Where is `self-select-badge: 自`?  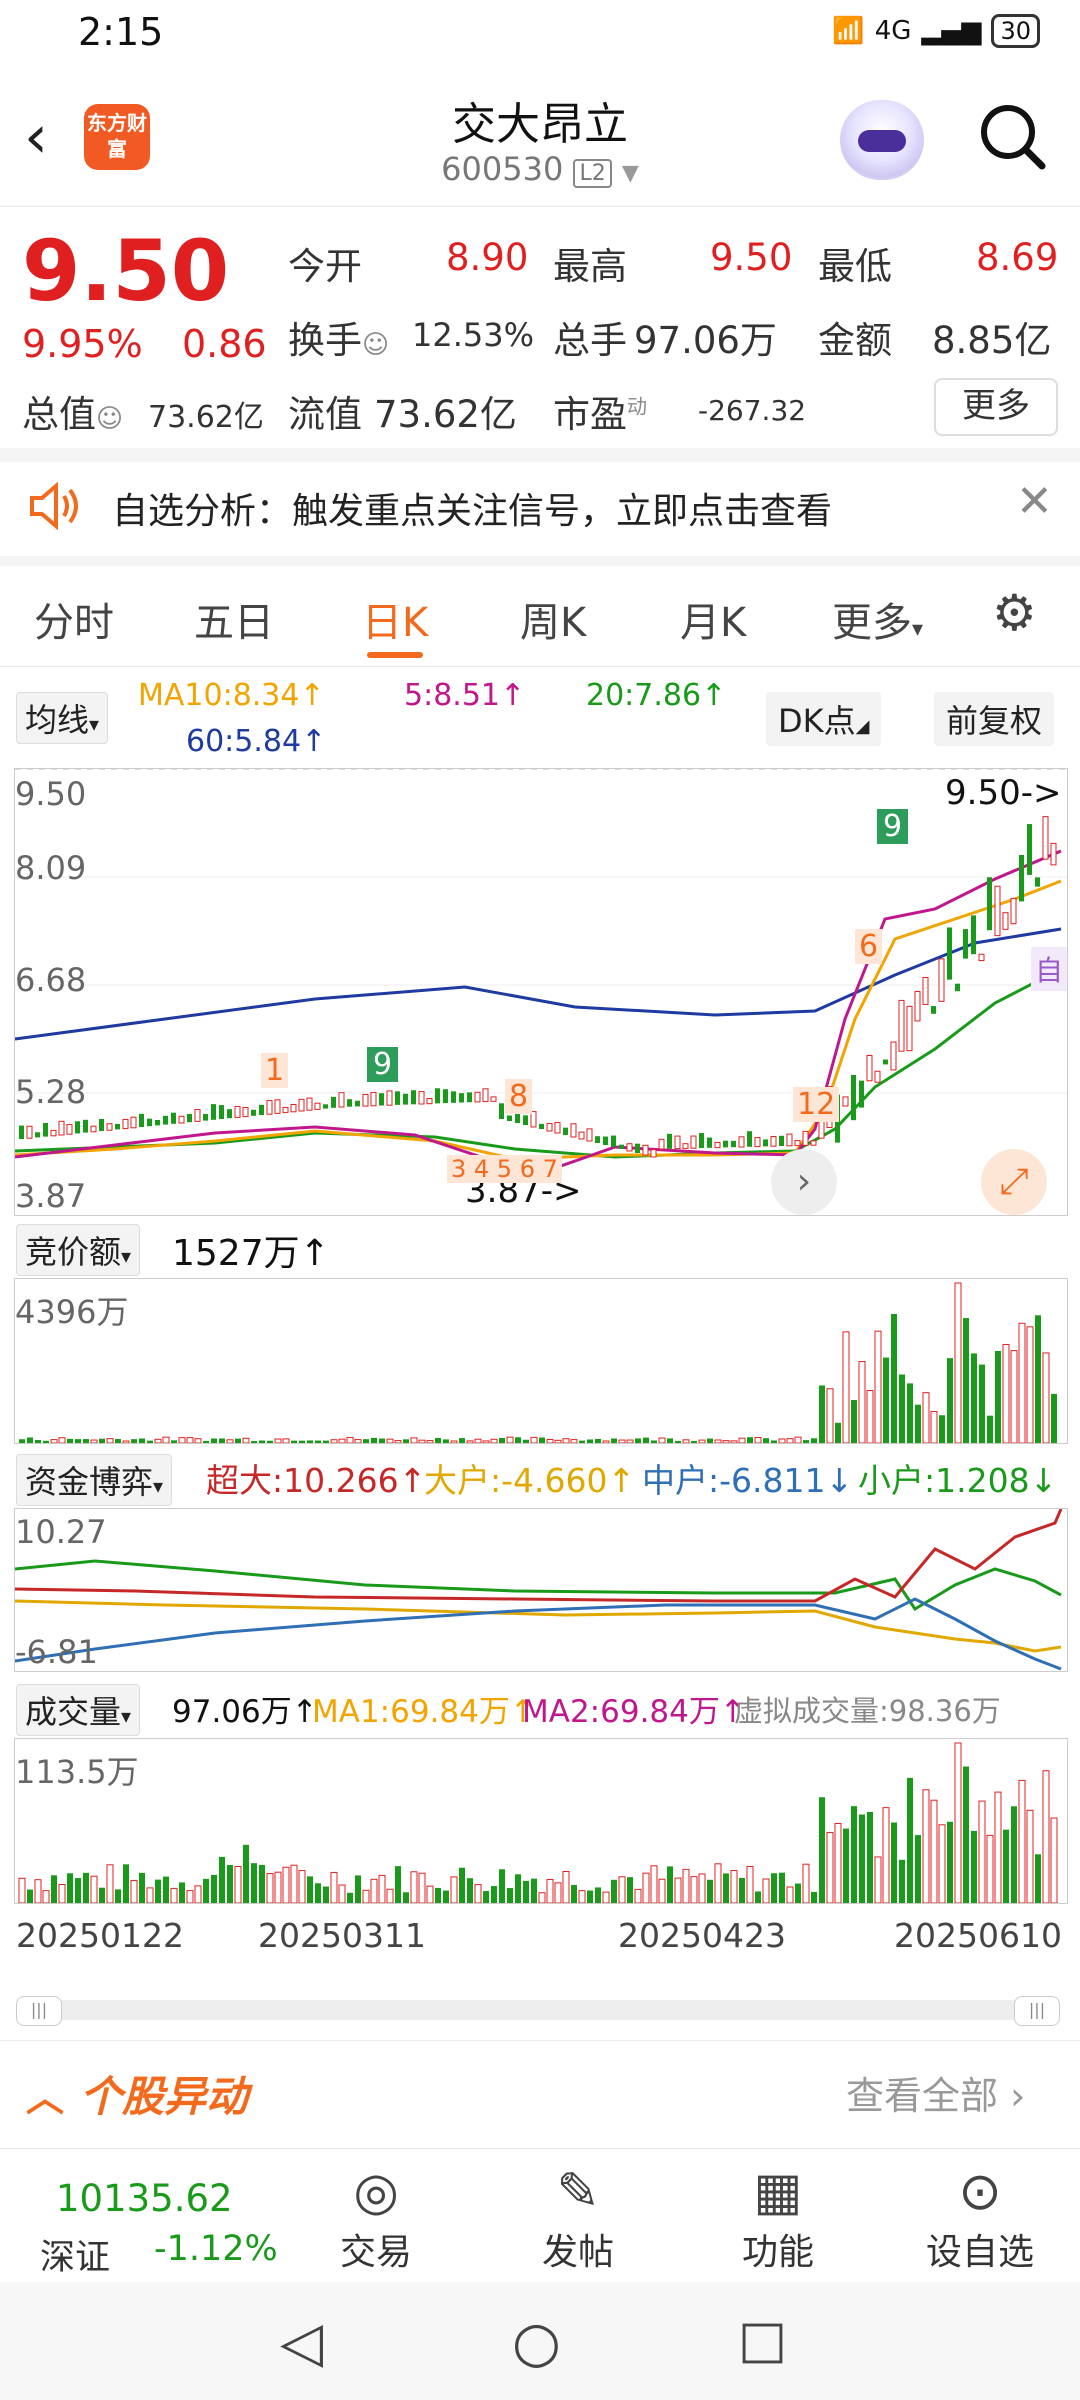
self-select-badge: 自 is located at coordinates (1049, 969).